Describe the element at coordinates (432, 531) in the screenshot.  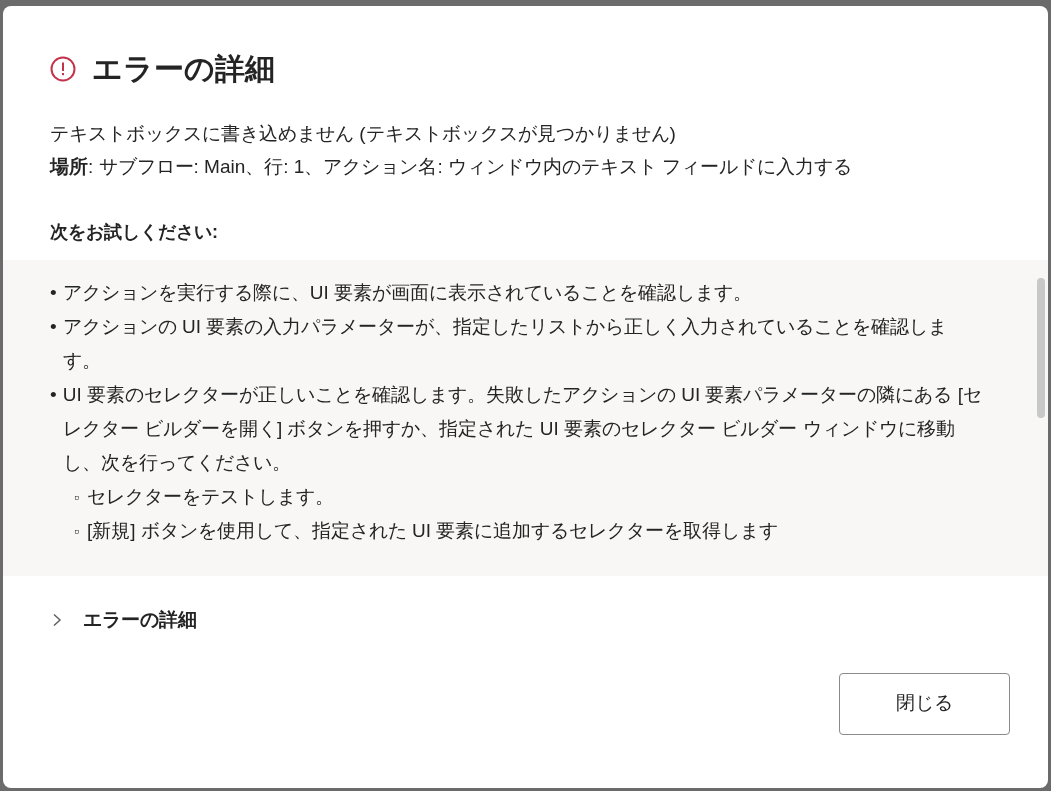
I see `suggestion-text: [新規] ボタンを使用して、指定された UI 要素に追加するセレクターを取得します` at that location.